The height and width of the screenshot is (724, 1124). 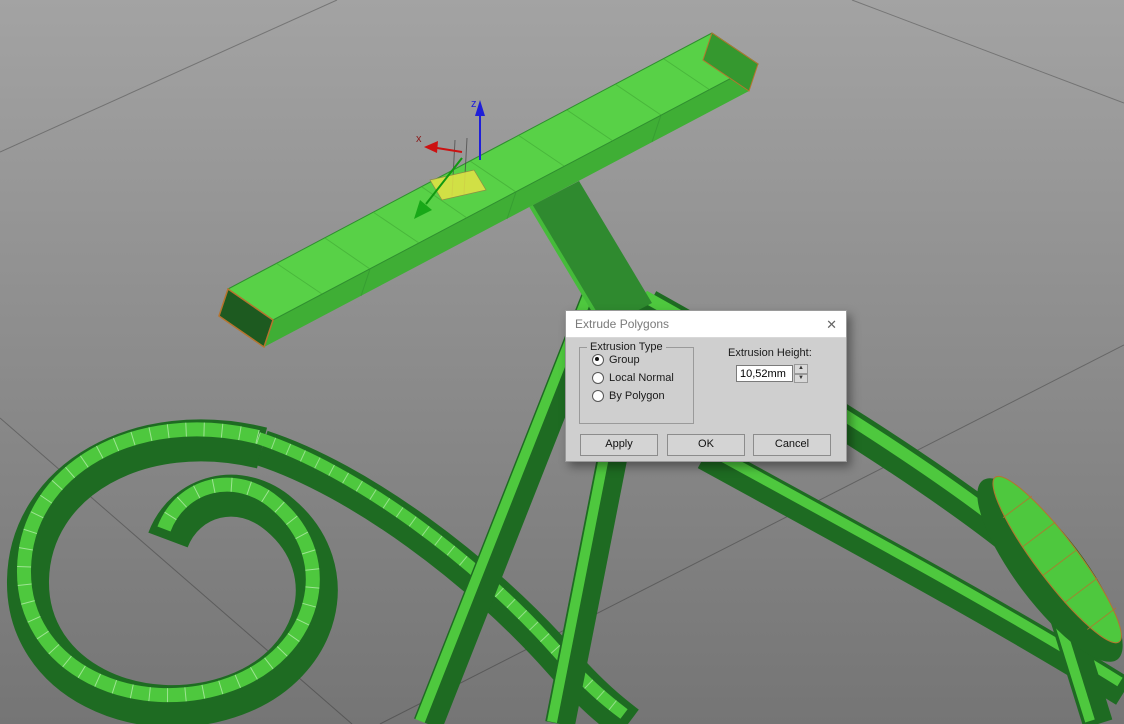 What do you see at coordinates (792, 445) in the screenshot?
I see `cancel-button: Cancel` at bounding box center [792, 445].